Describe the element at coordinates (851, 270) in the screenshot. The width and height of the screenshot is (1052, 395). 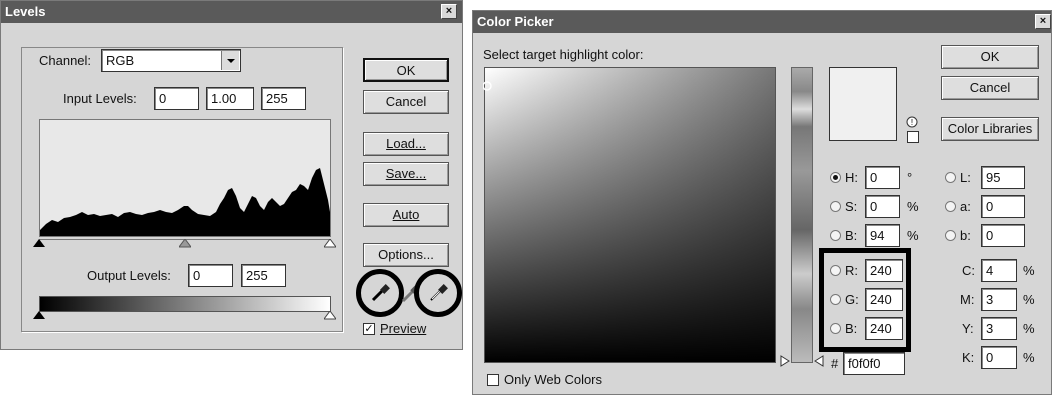
I see `rgb-r-label: R:` at that location.